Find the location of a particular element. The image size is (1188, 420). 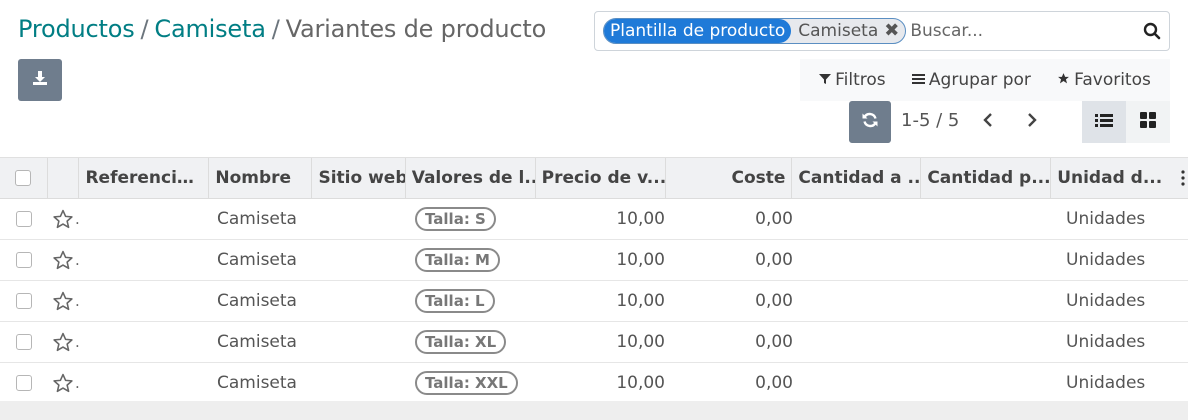

kanban-view-button is located at coordinates (1148, 122).